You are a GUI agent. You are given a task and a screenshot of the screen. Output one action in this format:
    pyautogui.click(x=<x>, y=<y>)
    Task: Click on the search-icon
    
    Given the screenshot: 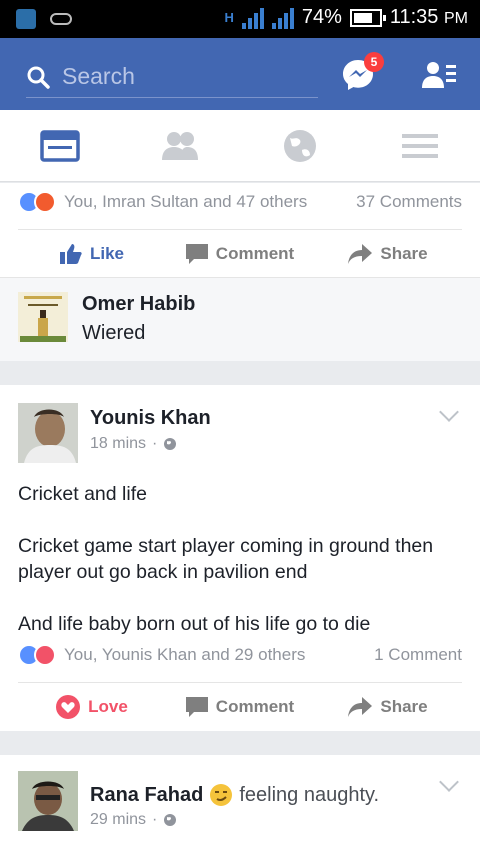 What is the action you would take?
    pyautogui.click(x=38, y=77)
    